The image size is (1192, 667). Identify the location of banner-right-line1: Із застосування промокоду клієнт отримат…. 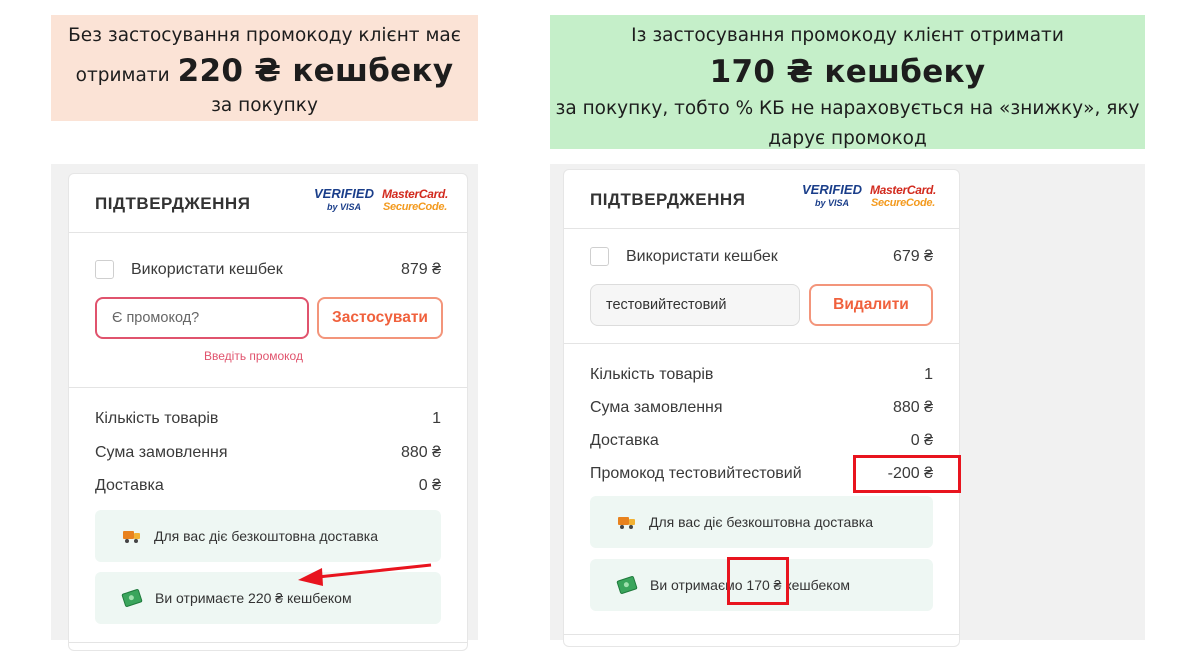
(847, 35).